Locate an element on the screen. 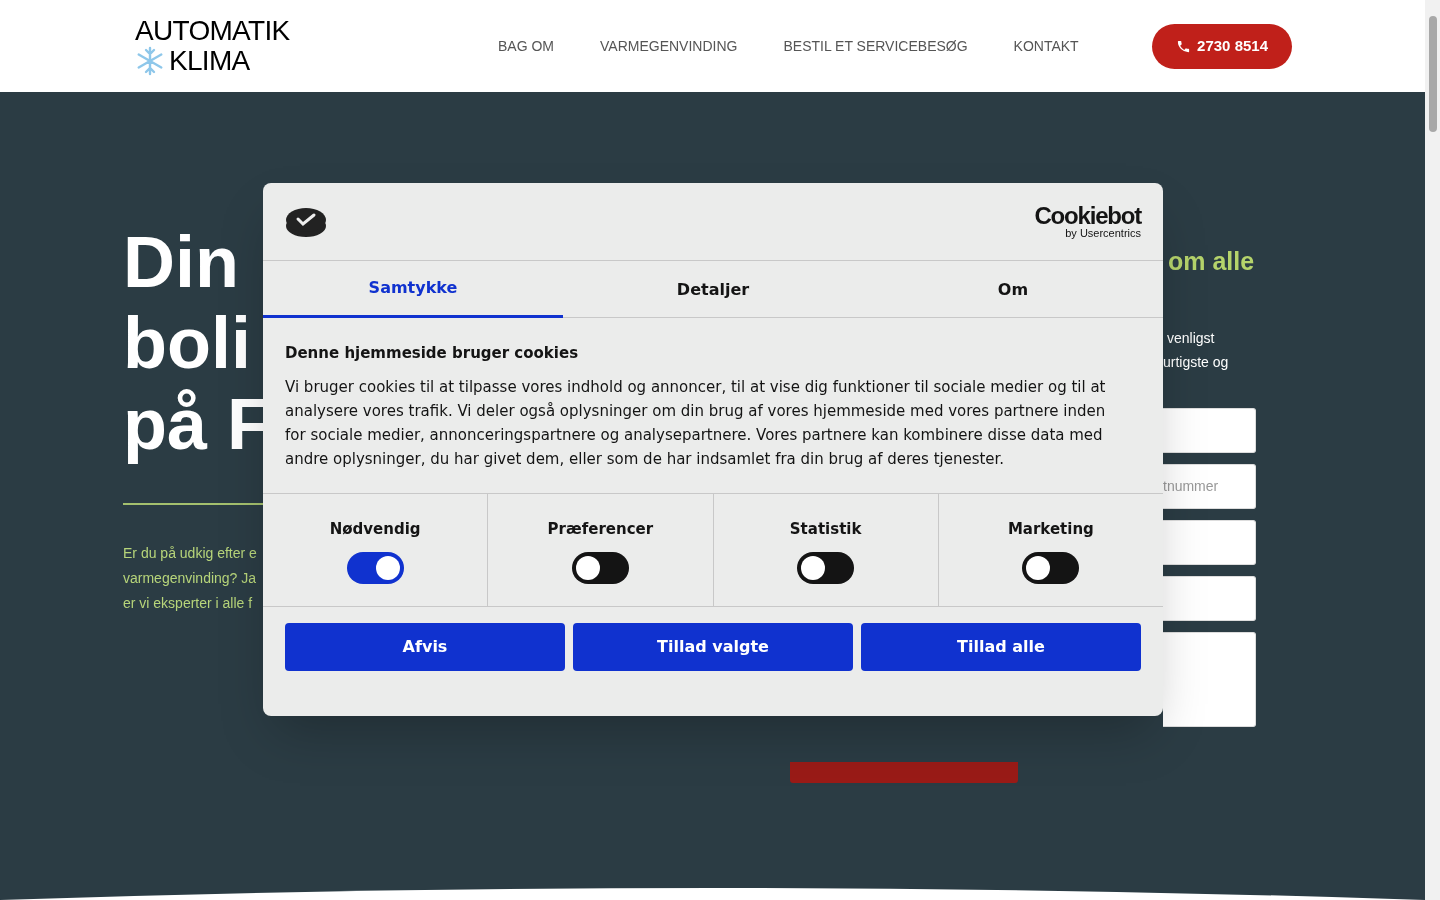 The width and height of the screenshot is (1440, 900). phone-icon is located at coordinates (1184, 46).